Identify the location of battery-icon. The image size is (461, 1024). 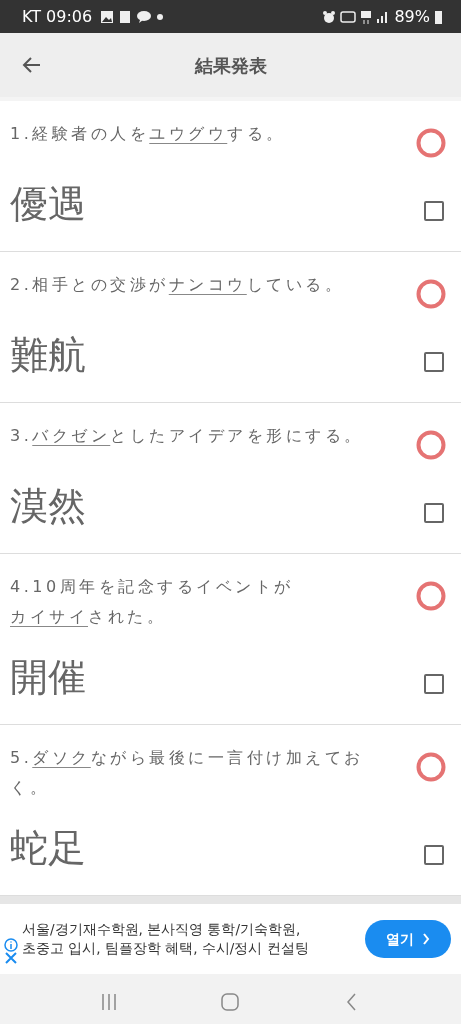
(438, 16).